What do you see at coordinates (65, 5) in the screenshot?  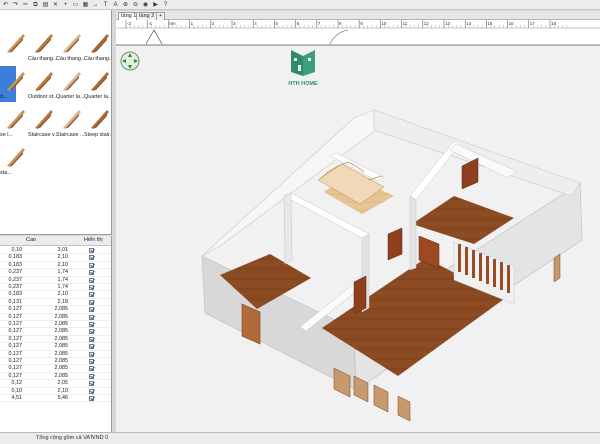 I see `add-furniture-icon: +` at bounding box center [65, 5].